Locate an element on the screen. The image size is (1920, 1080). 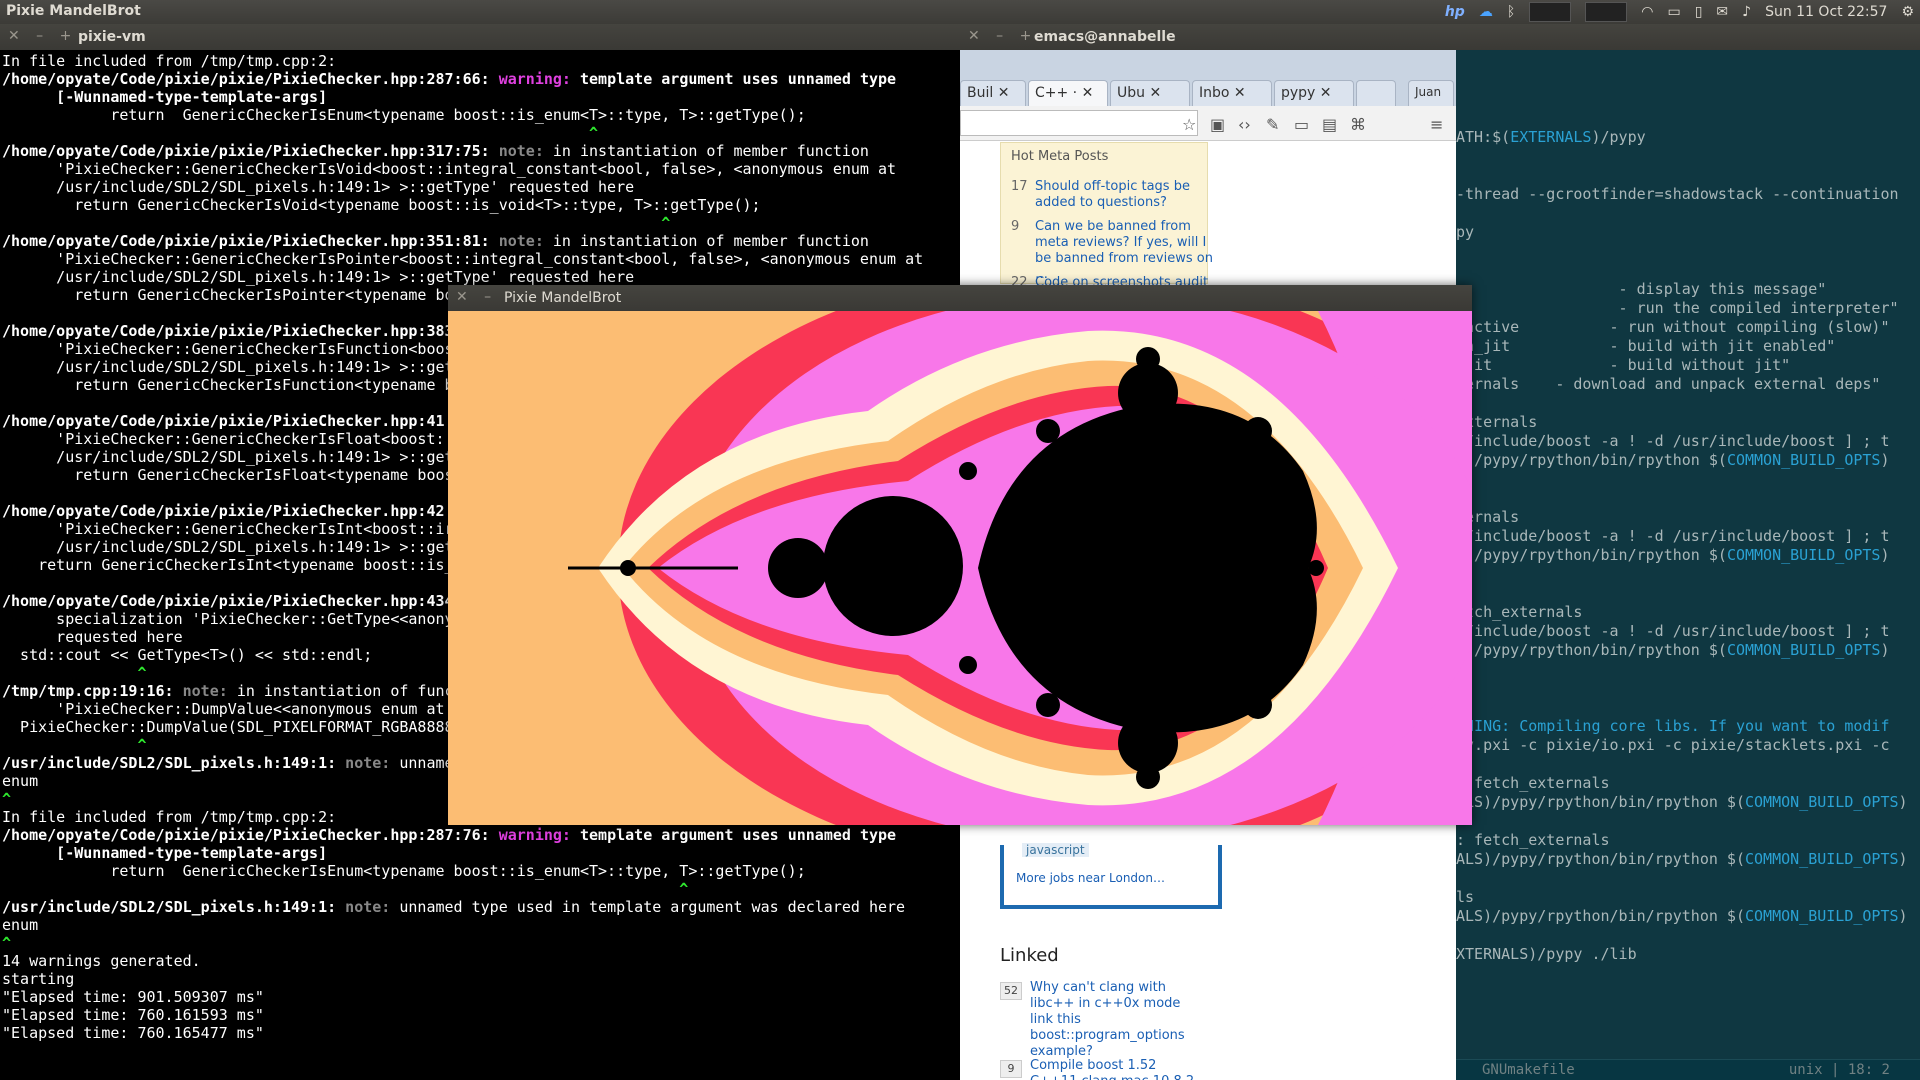
code-line: ATH:$(EXTERNALS)/pypy is located at coordinates (1682, 137).